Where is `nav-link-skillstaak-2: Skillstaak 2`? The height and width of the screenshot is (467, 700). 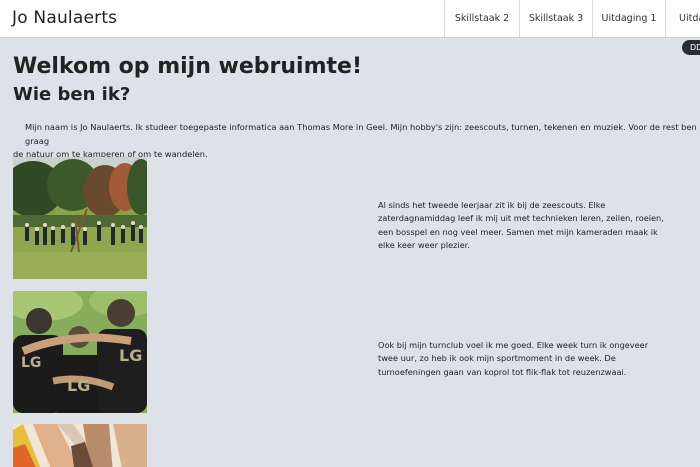
nav-link-skillstaak-2: Skillstaak 2 is located at coordinates (481, 18).